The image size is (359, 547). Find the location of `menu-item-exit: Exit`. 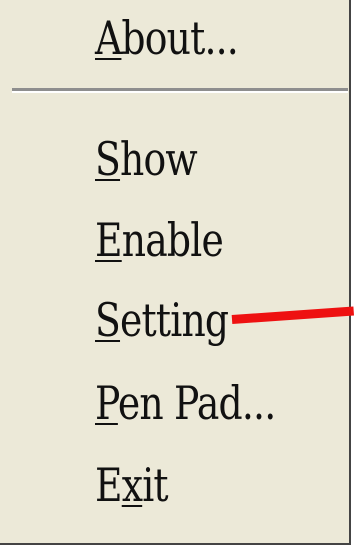

menu-item-exit: Exit is located at coordinates (132, 485).